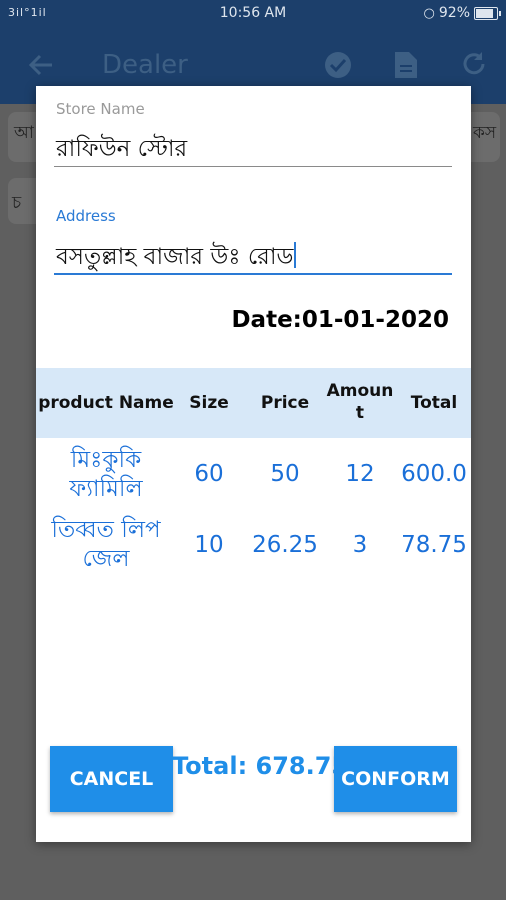 The height and width of the screenshot is (900, 506). Describe the element at coordinates (86, 216) in the screenshot. I see `address-label: Address` at that location.